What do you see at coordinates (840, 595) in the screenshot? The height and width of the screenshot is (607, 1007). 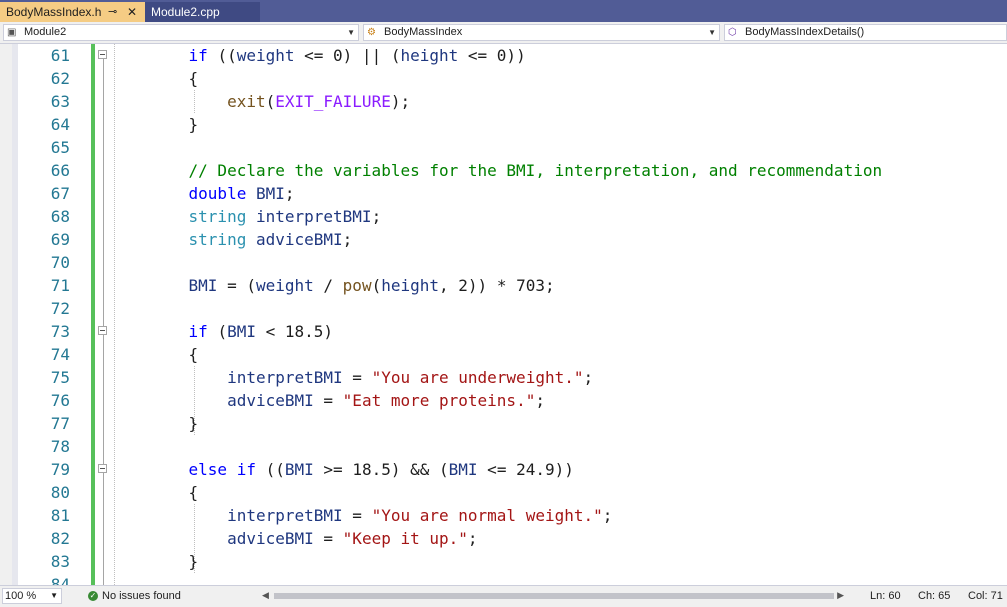 I see `scroll-right-icon: ▶` at bounding box center [840, 595].